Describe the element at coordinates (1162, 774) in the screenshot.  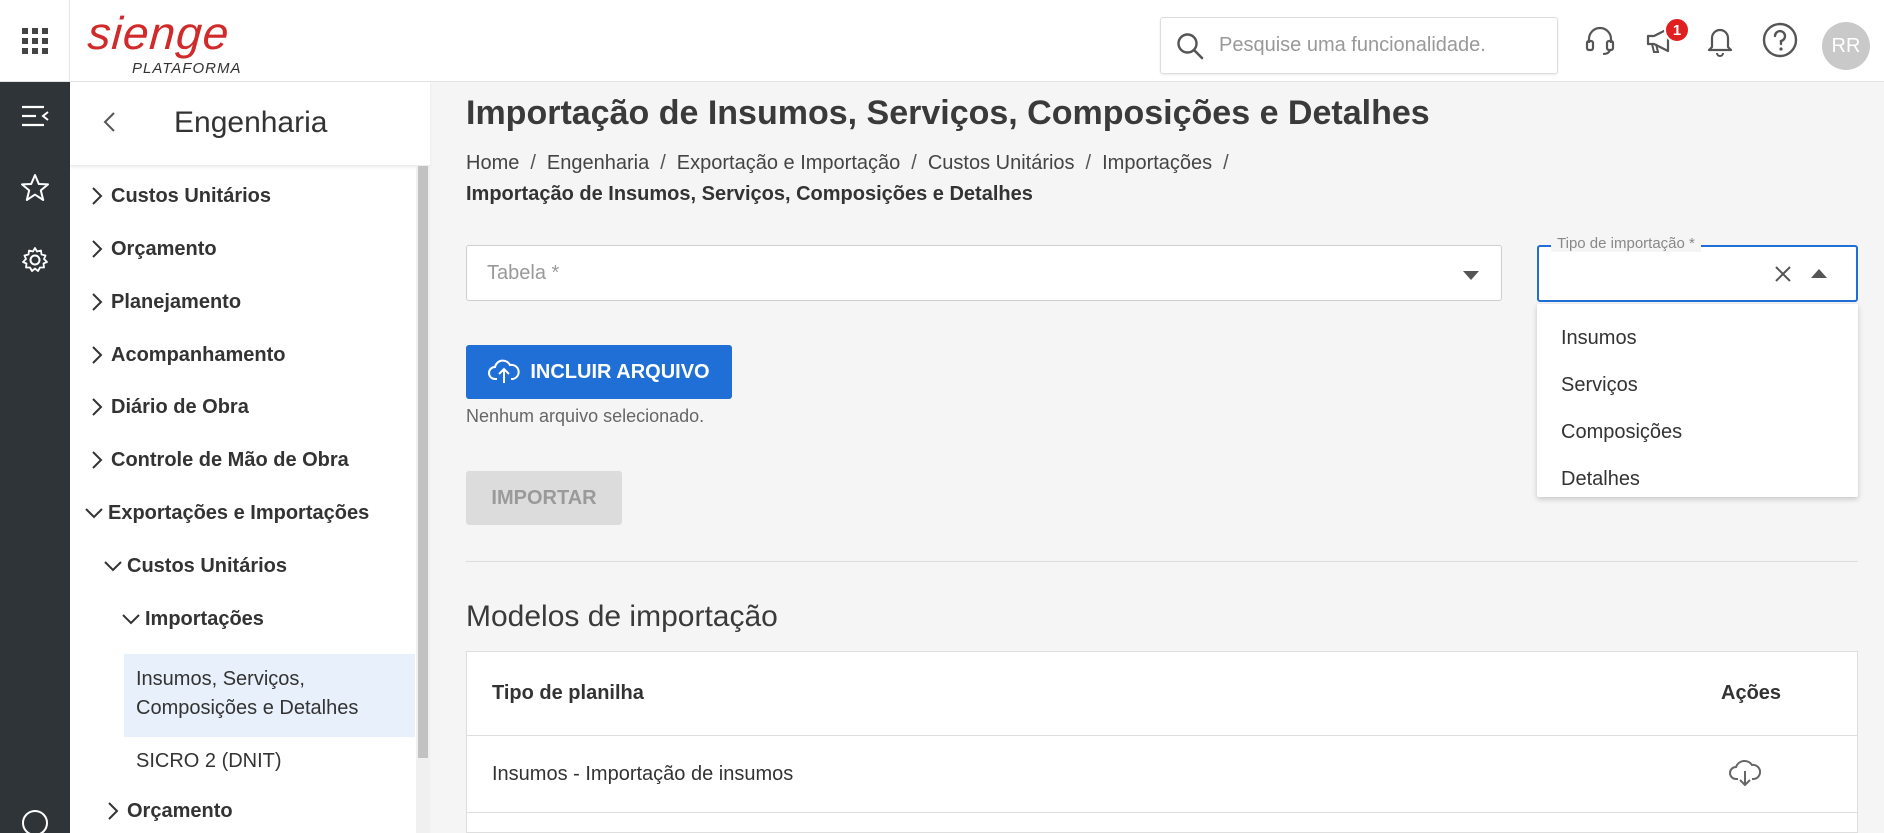
I see `table-row: Insumos - Importação de insumos` at that location.